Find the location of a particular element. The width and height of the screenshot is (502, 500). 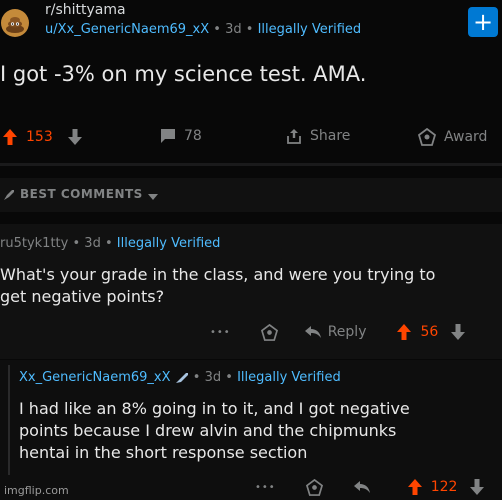

watermark: imgflip.com is located at coordinates (36, 490).